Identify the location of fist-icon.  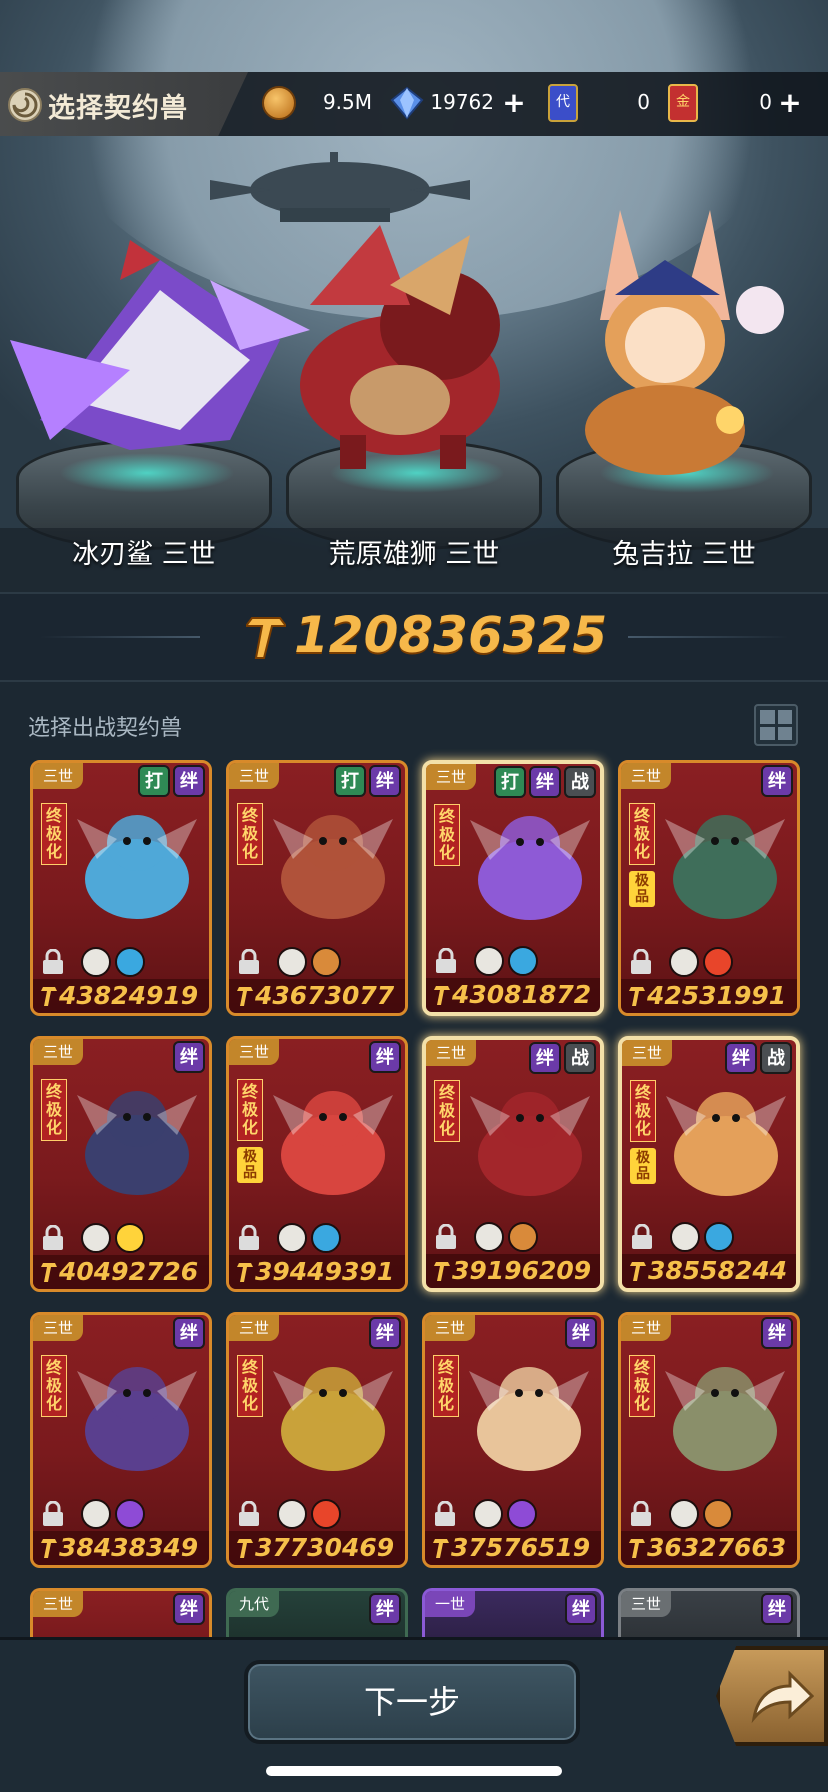
(489, 1237).